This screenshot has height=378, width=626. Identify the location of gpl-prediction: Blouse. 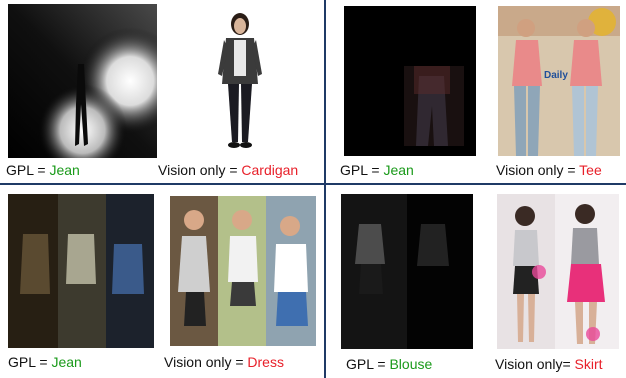
(411, 364).